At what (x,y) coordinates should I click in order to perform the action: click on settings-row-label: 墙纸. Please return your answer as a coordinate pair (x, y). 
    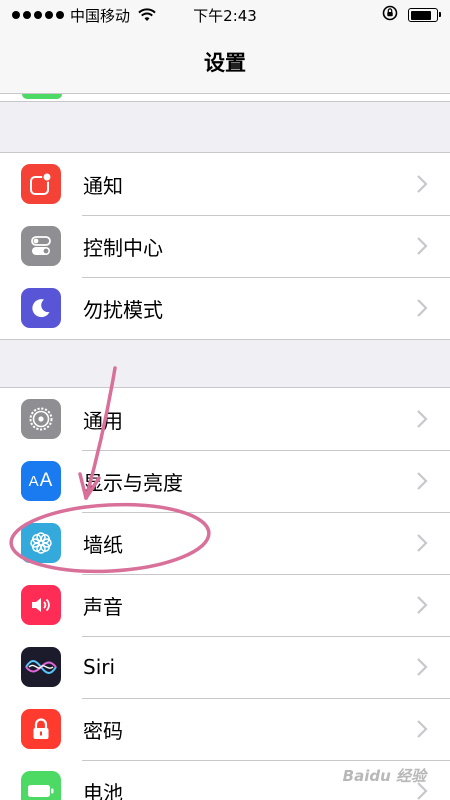
    Looking at the image, I should click on (103, 544).